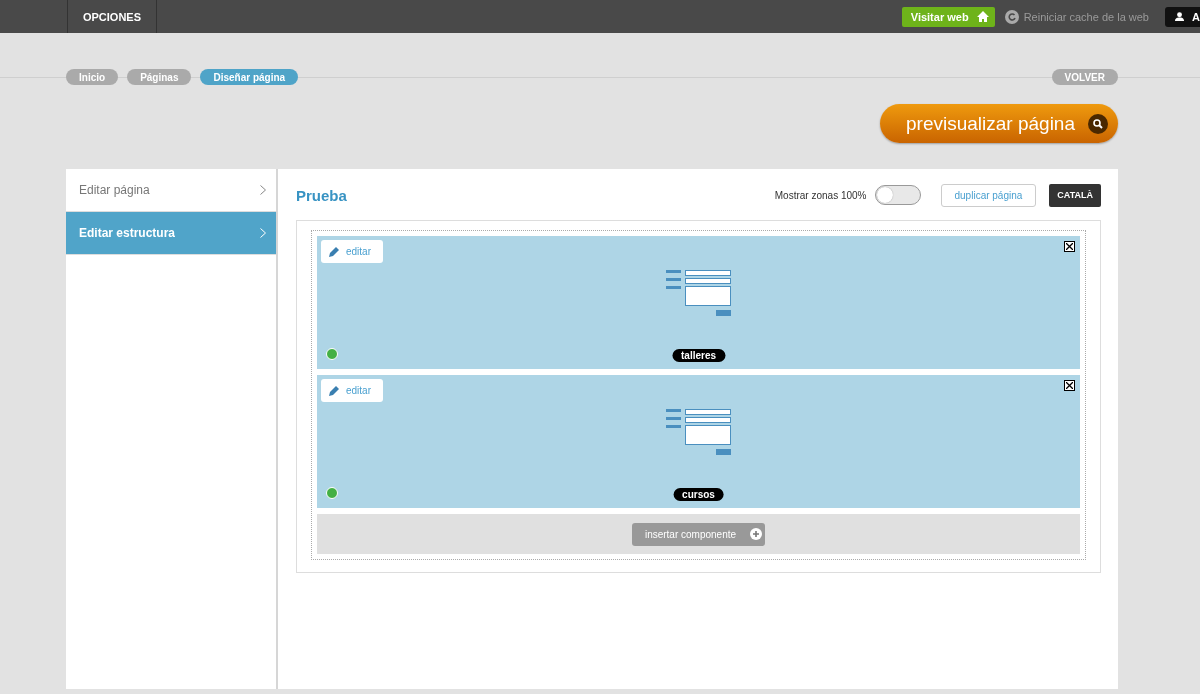 The width and height of the screenshot is (1200, 694). What do you see at coordinates (112, 16) in the screenshot?
I see `menu-tab: OPCIONES` at bounding box center [112, 16].